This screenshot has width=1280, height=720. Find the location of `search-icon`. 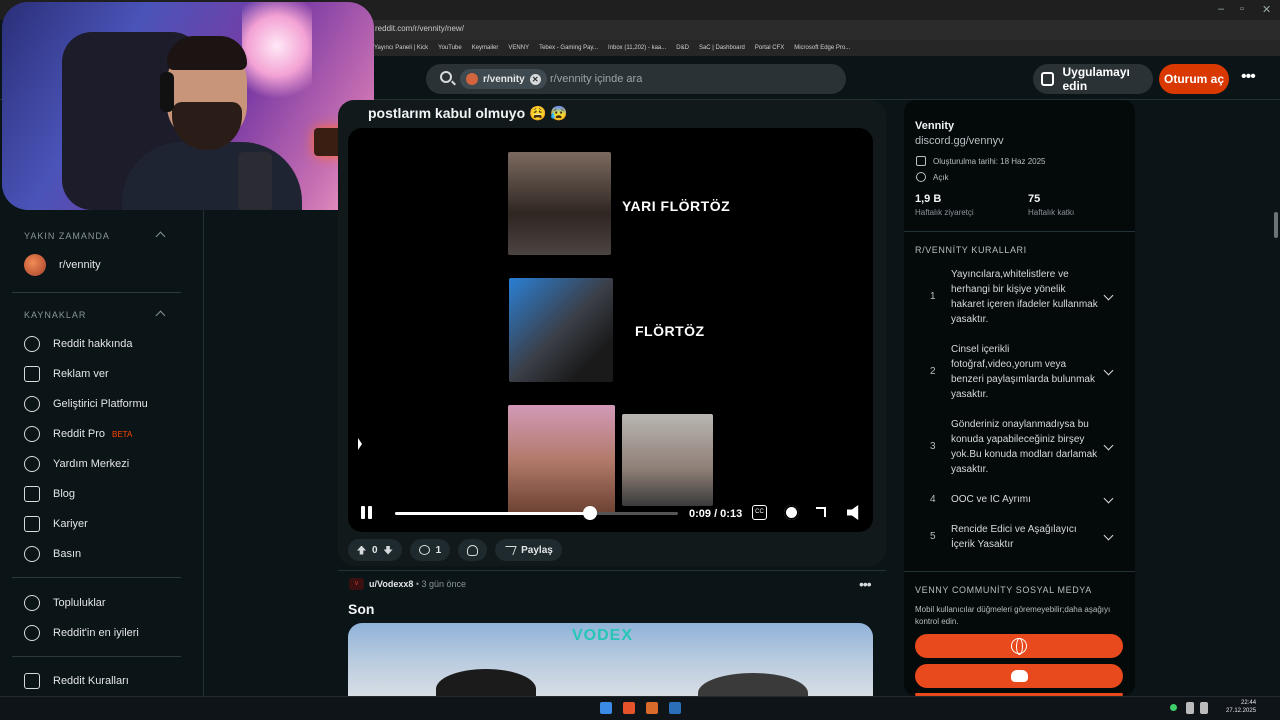

search-icon is located at coordinates (446, 77).